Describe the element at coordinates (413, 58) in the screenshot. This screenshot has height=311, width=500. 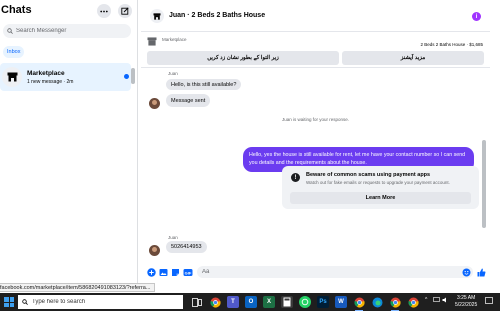
I see `more-options-listing-button: مزید آپشنز` at that location.